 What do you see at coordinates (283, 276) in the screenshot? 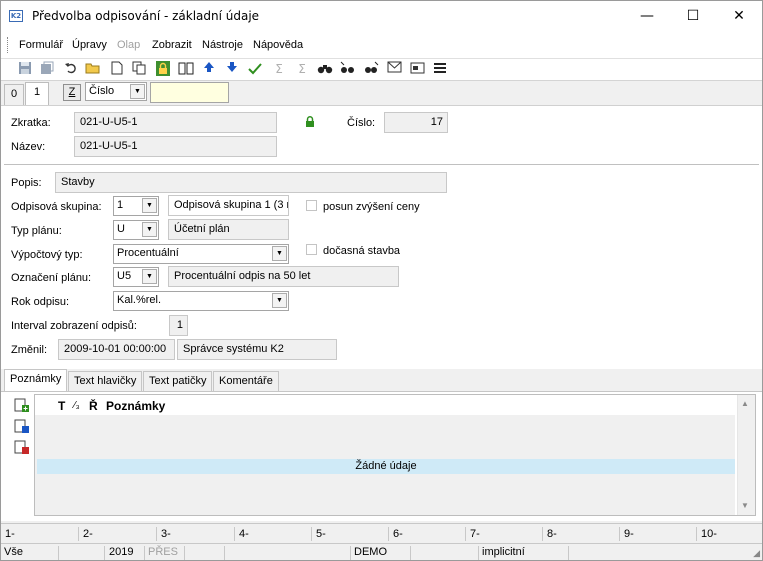
I see `oznaceni-planu-desc: Procentuální odpis na 50 let` at bounding box center [283, 276].